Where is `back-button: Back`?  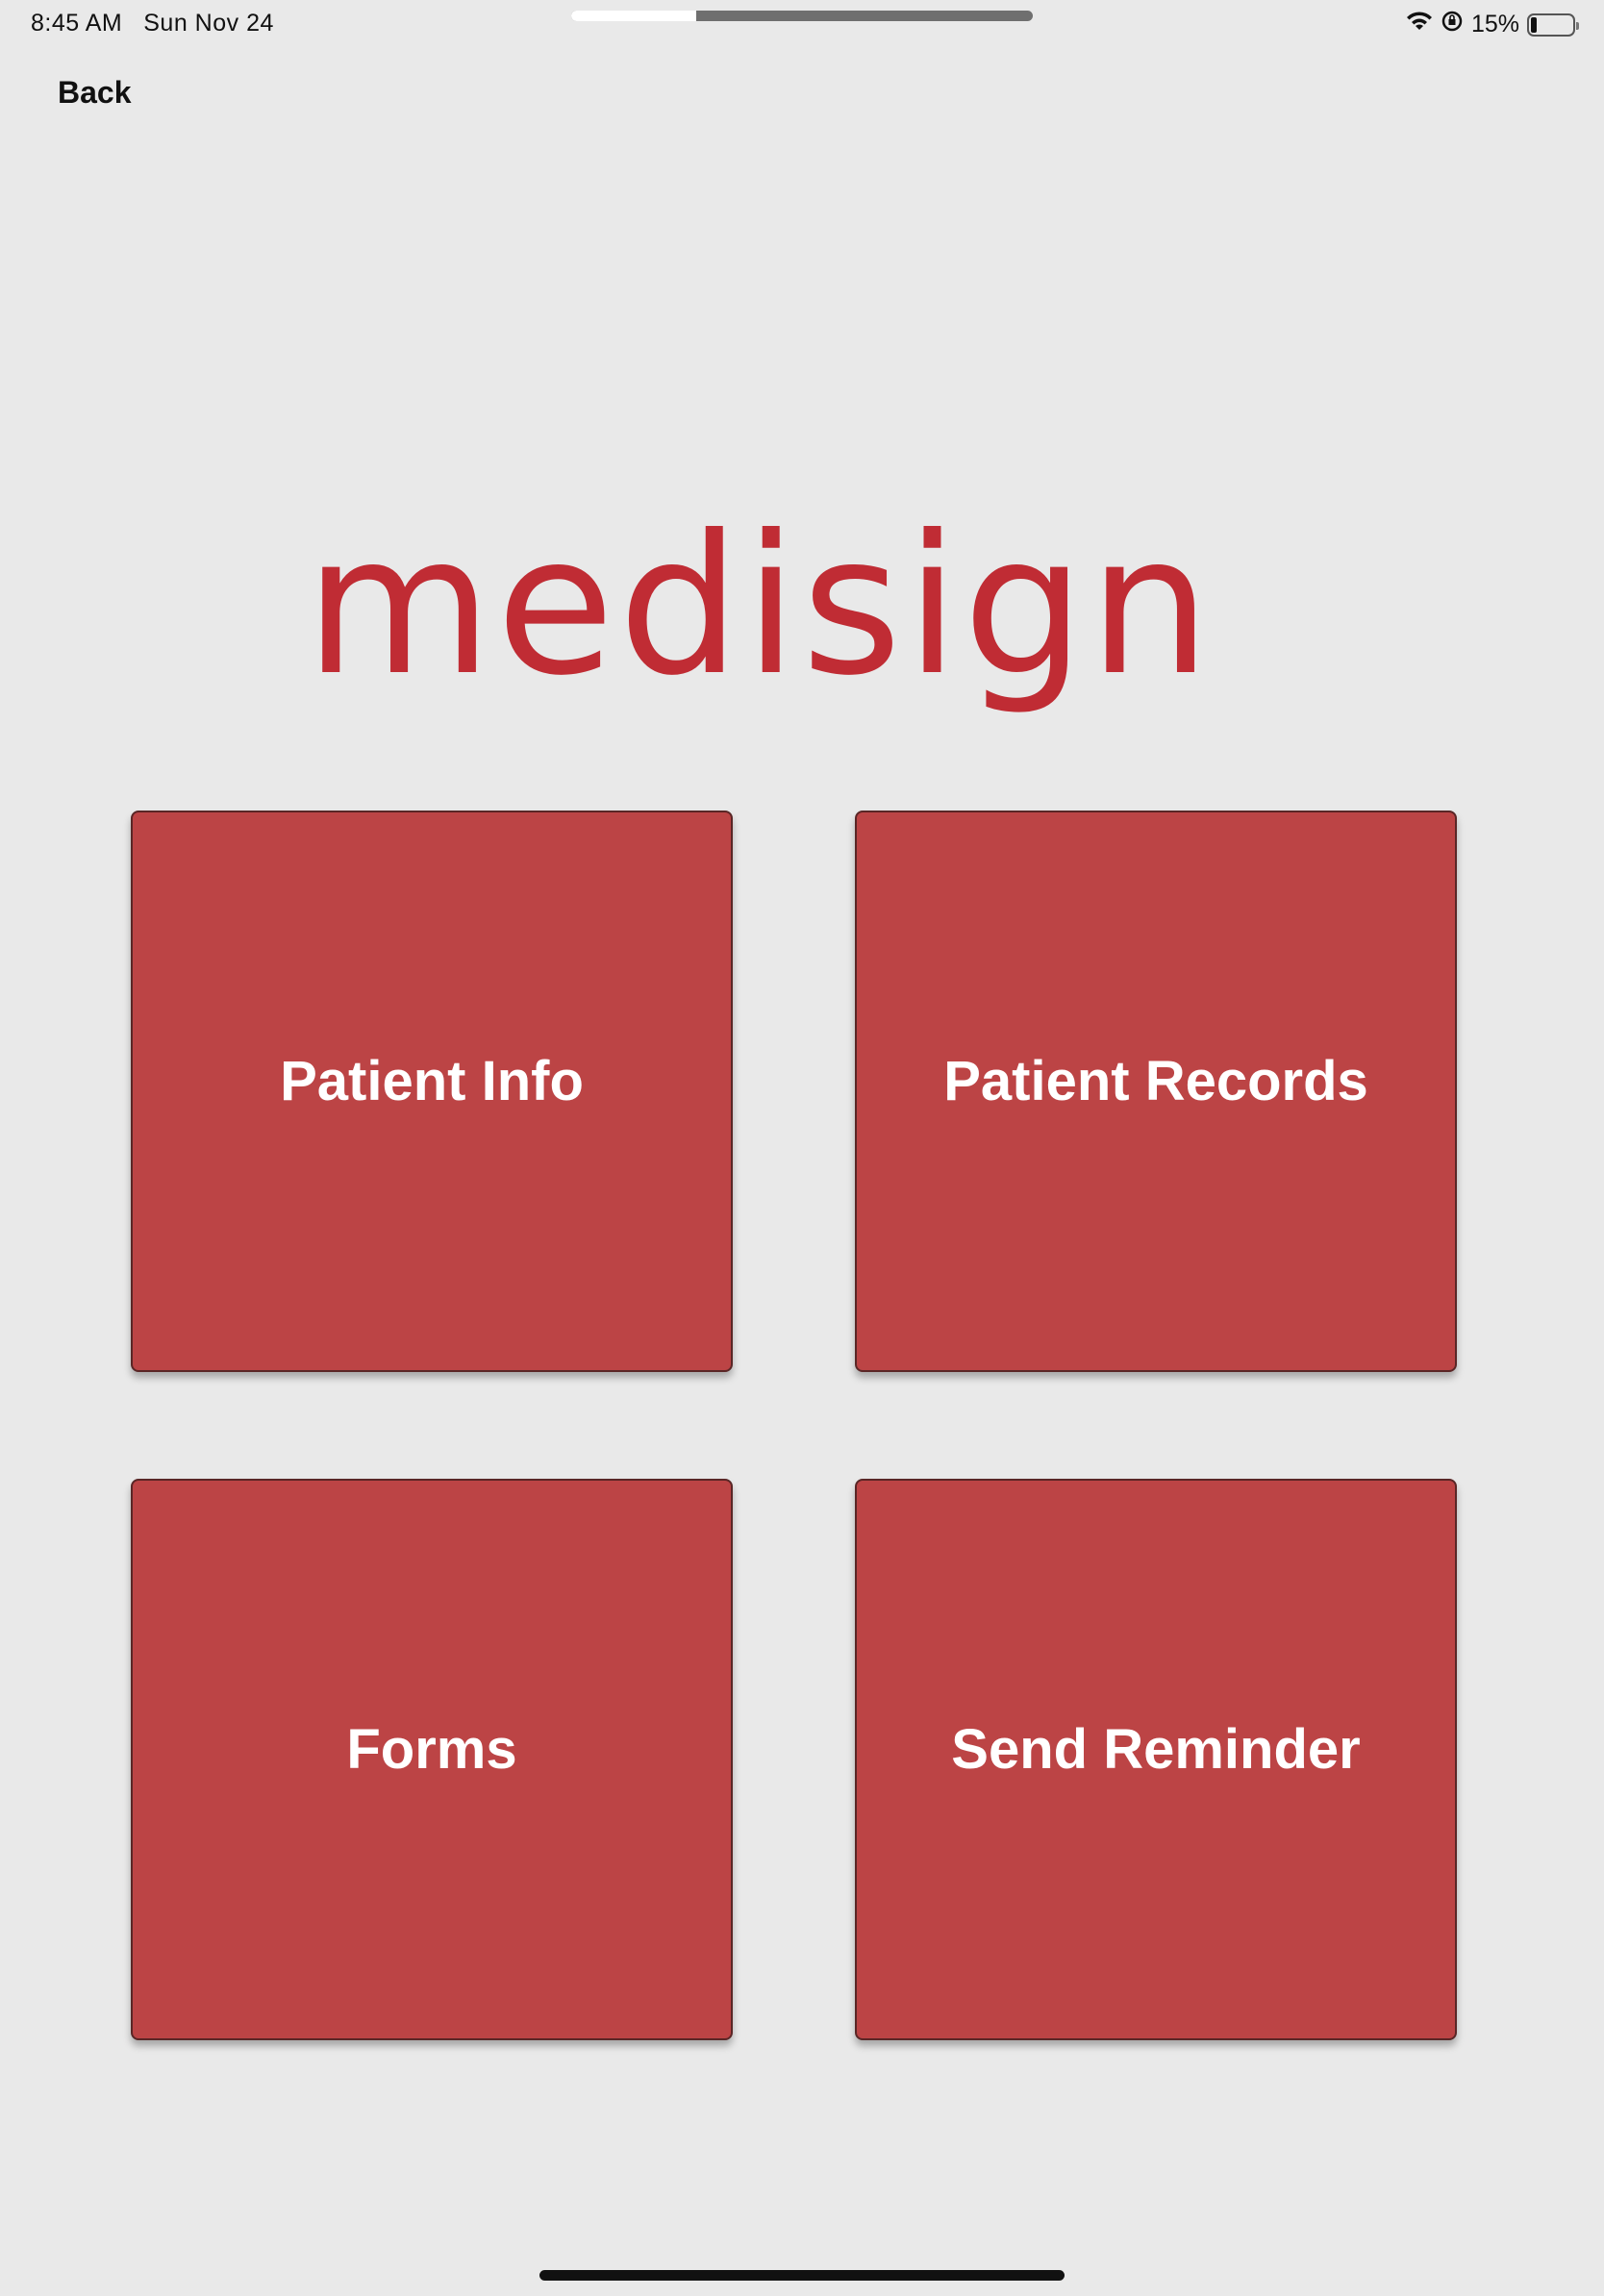 back-button: Back is located at coordinates (95, 93).